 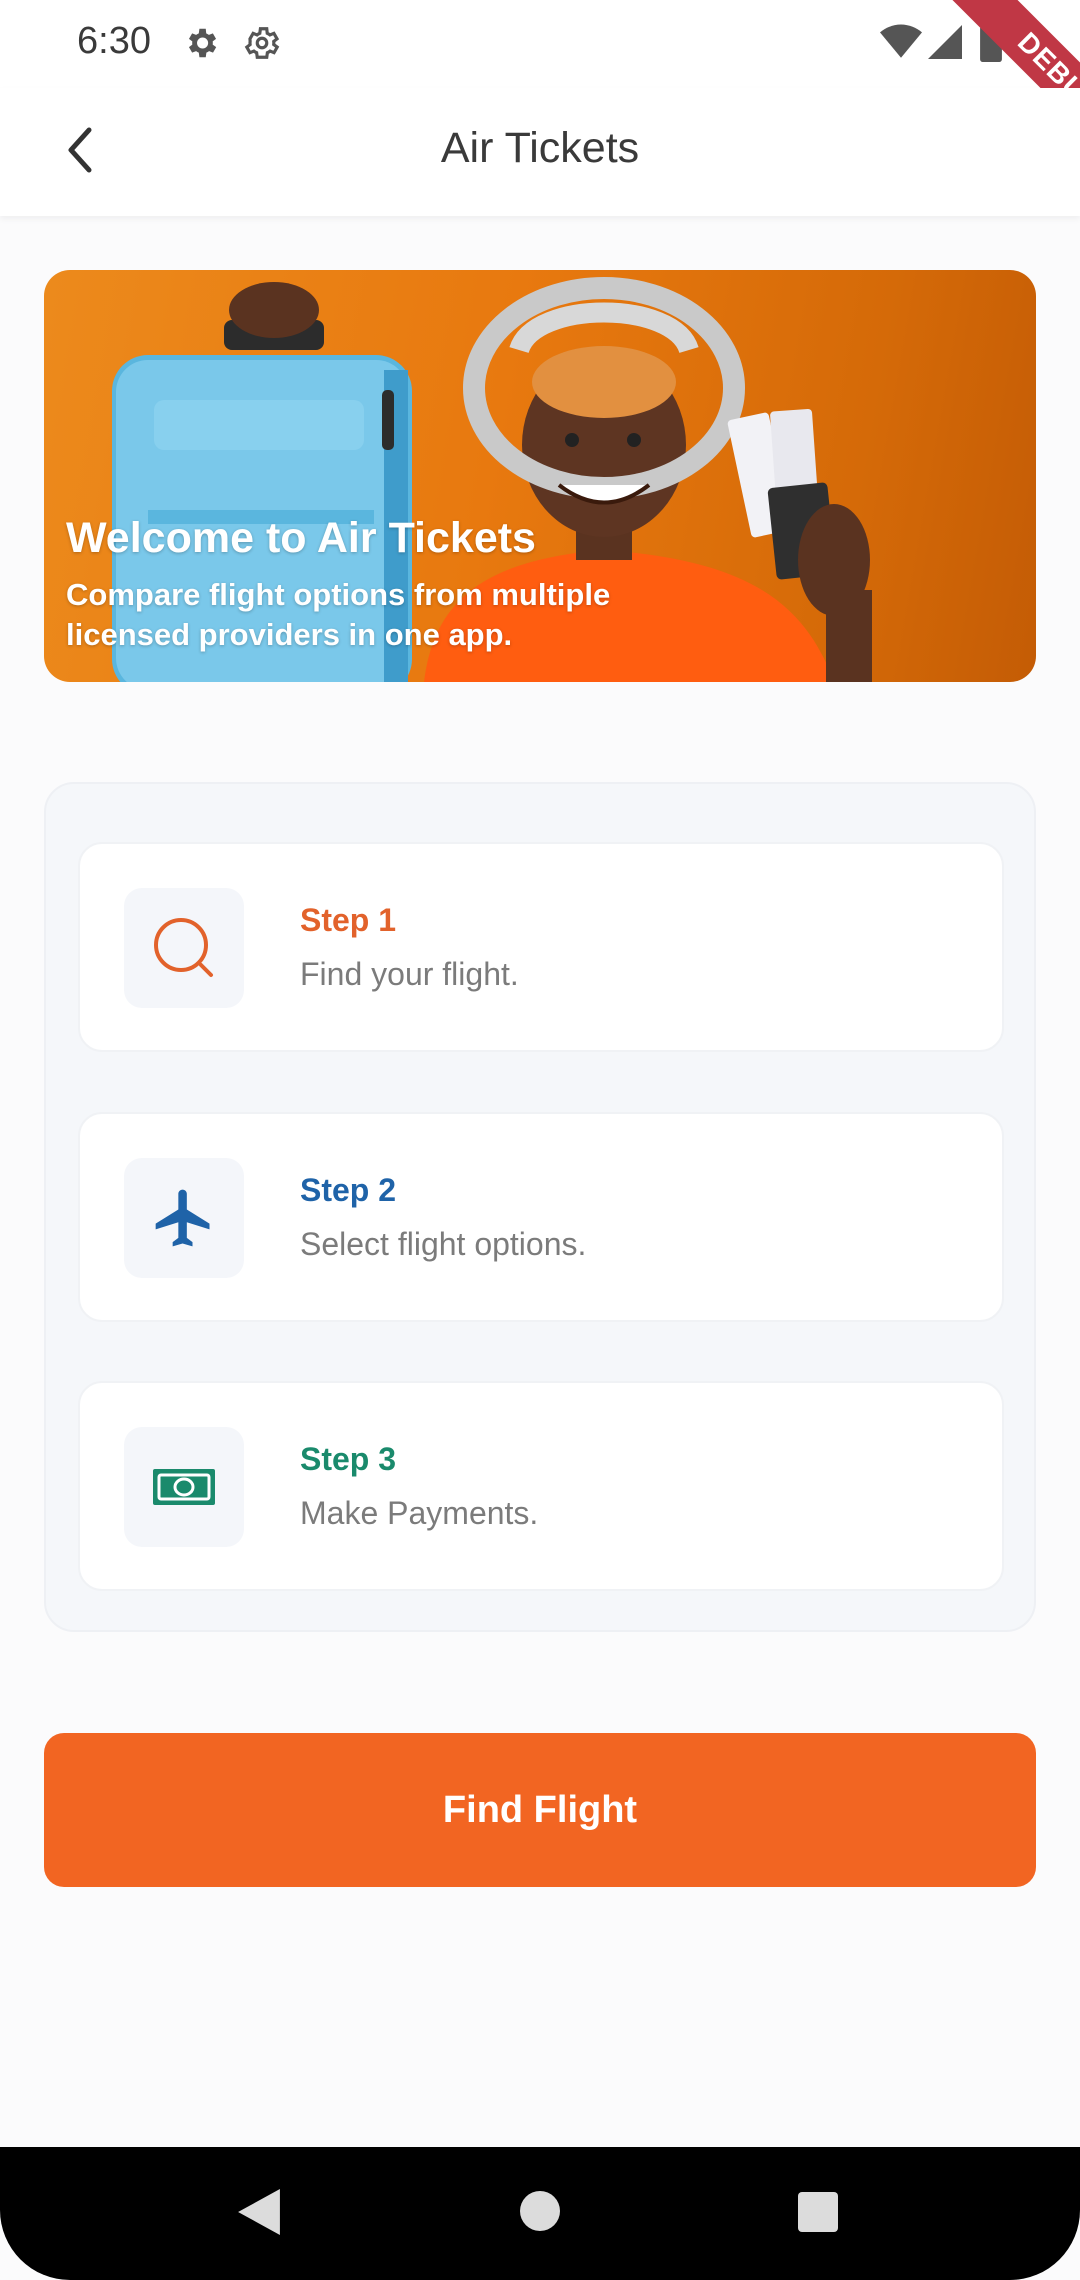 What do you see at coordinates (348, 1190) in the screenshot?
I see `step-label: Step 2` at bounding box center [348, 1190].